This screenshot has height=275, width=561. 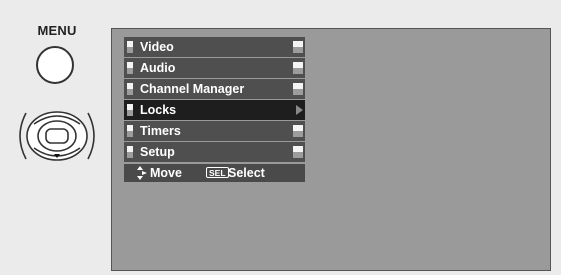 What do you see at coordinates (166, 173) in the screenshot?
I see `move-hint-label: Move` at bounding box center [166, 173].